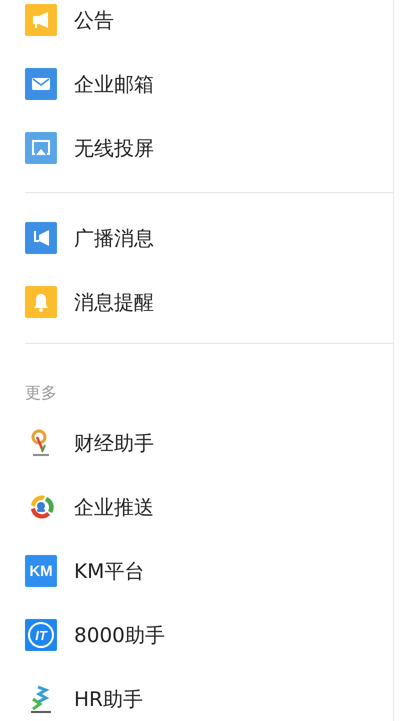 The height and width of the screenshot is (721, 400). Describe the element at coordinates (41, 635) in the screenshot. I see `app-icon: IT` at that location.